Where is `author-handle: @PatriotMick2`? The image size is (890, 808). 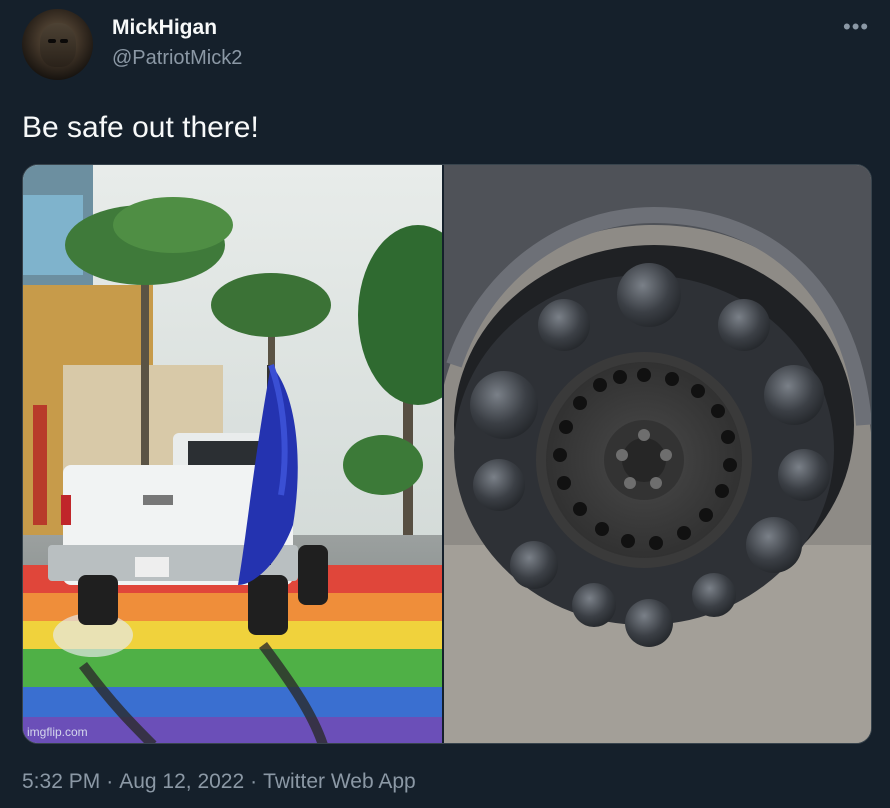
author-handle: @PatriotMick2 is located at coordinates (177, 58).